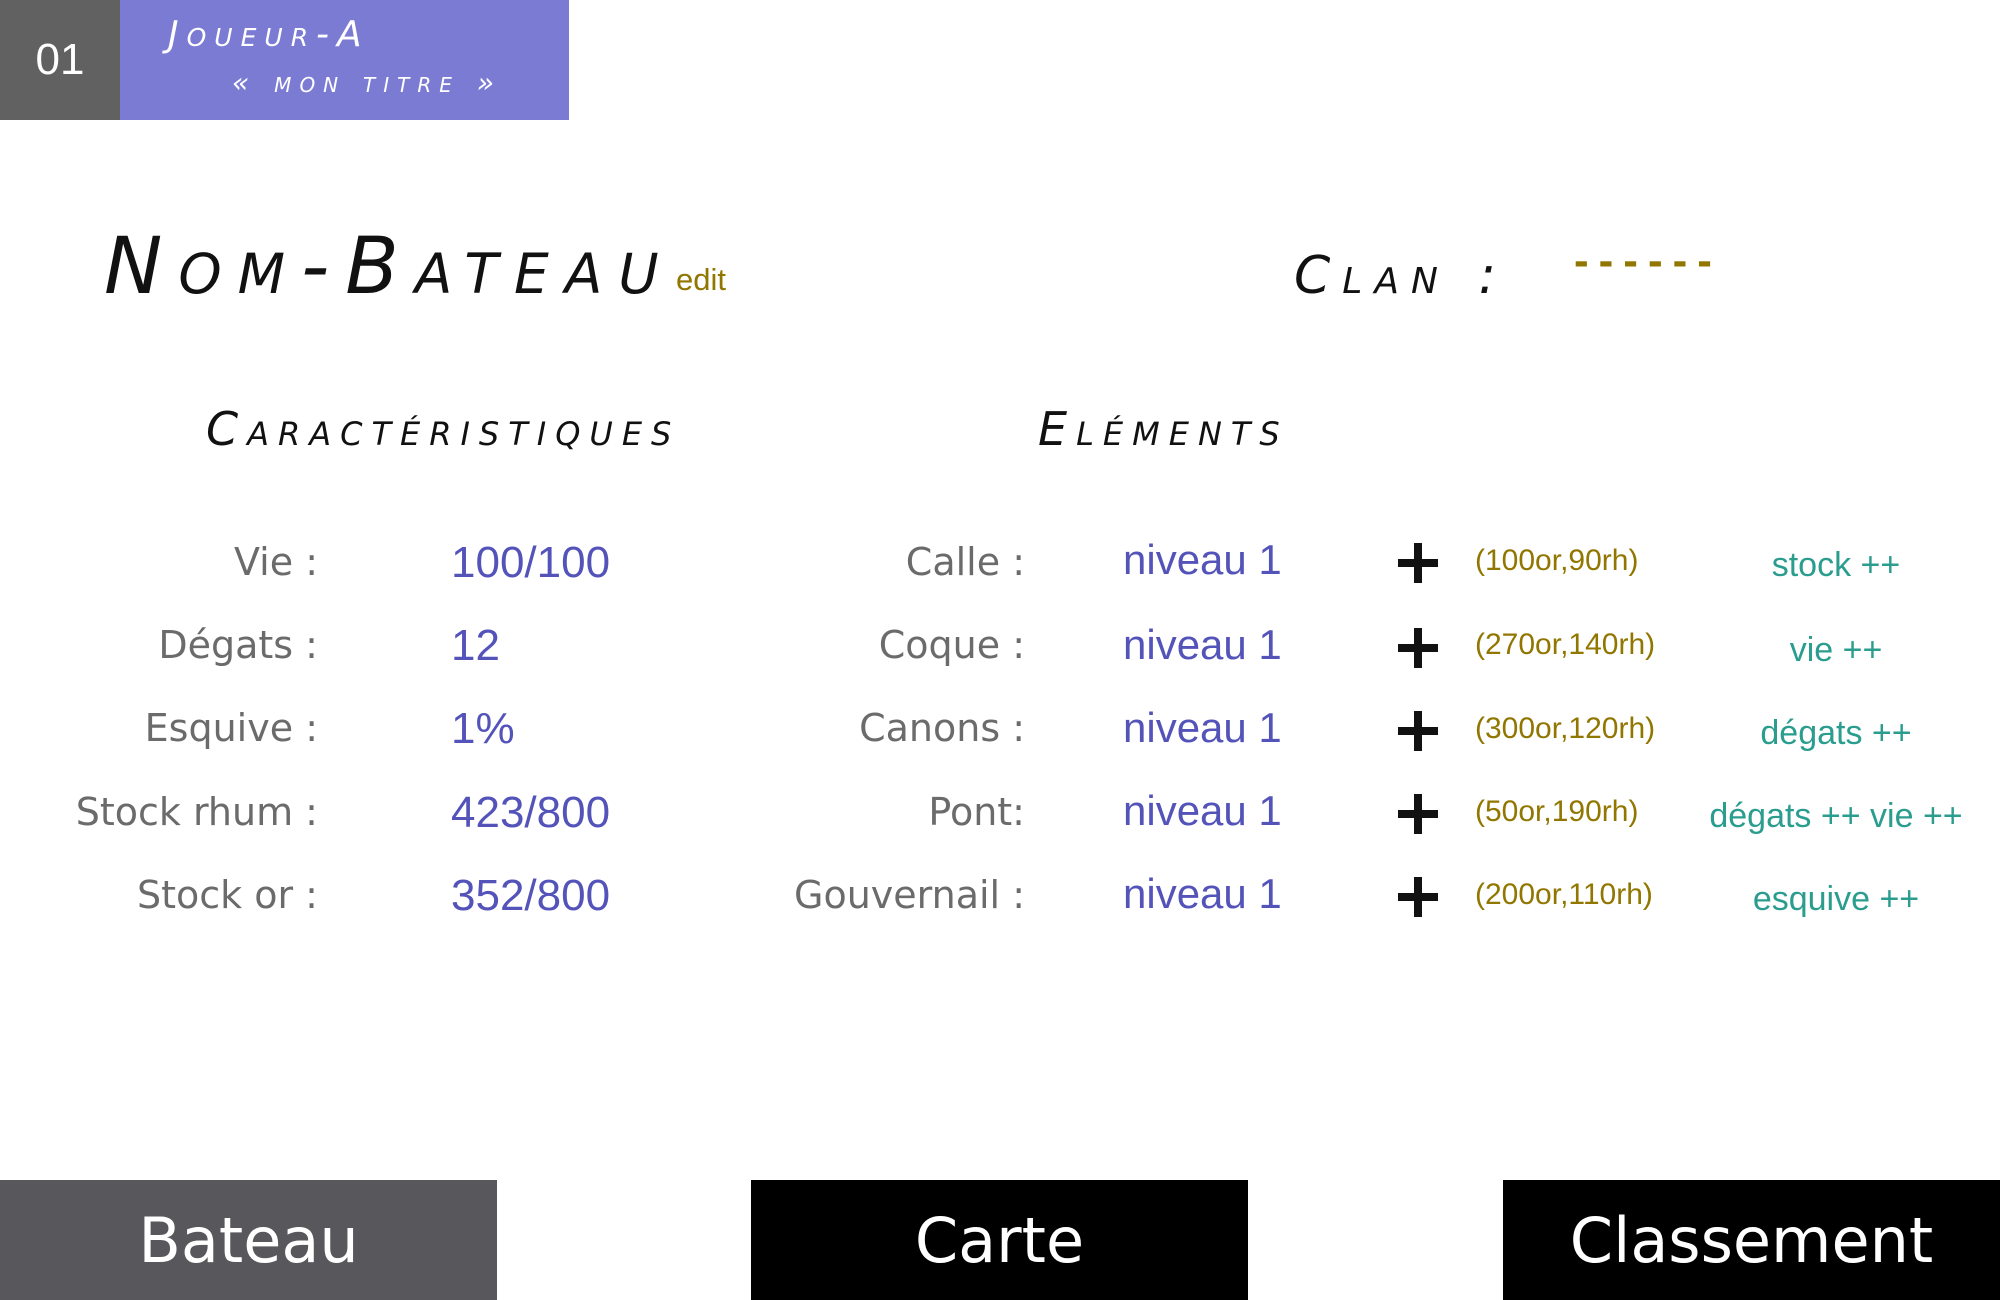 The height and width of the screenshot is (1300, 2000). What do you see at coordinates (531, 562) in the screenshot?
I see `stat-value-vie: 100/100` at bounding box center [531, 562].